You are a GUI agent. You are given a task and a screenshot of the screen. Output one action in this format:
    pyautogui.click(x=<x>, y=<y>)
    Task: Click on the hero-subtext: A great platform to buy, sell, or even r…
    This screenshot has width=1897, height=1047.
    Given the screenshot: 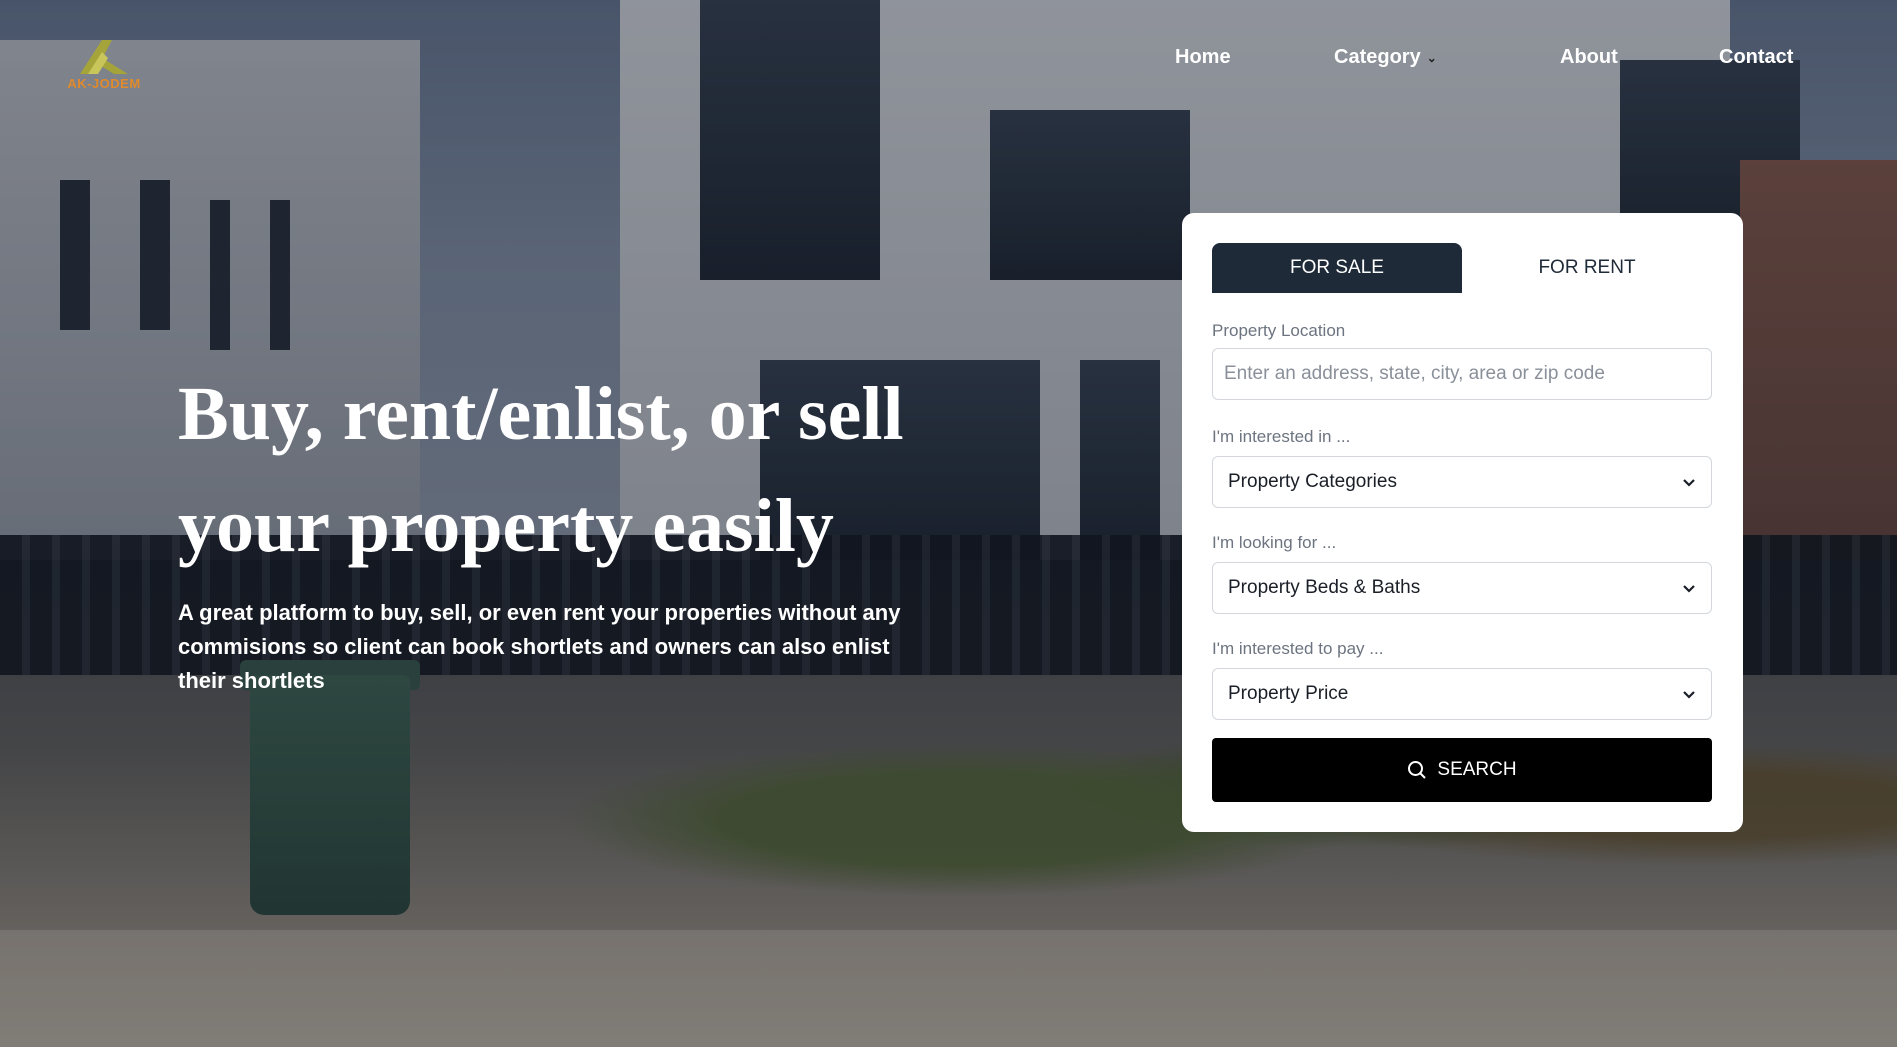 What is the action you would take?
    pyautogui.click(x=539, y=646)
    